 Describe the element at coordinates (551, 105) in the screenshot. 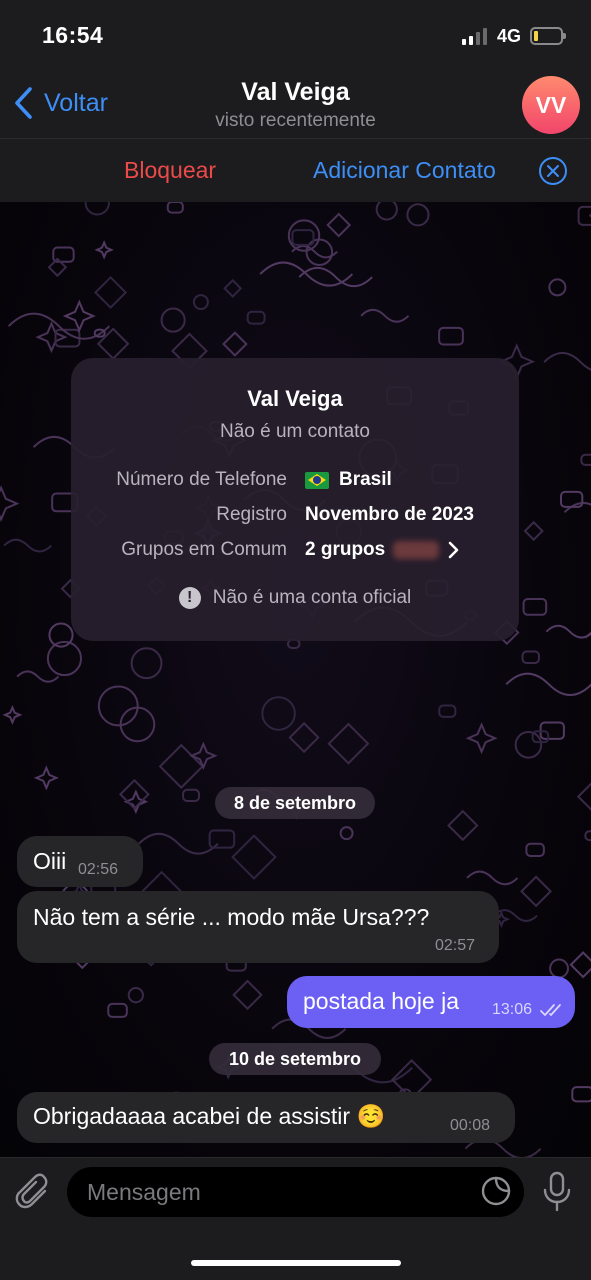

I see `avatar: VV` at that location.